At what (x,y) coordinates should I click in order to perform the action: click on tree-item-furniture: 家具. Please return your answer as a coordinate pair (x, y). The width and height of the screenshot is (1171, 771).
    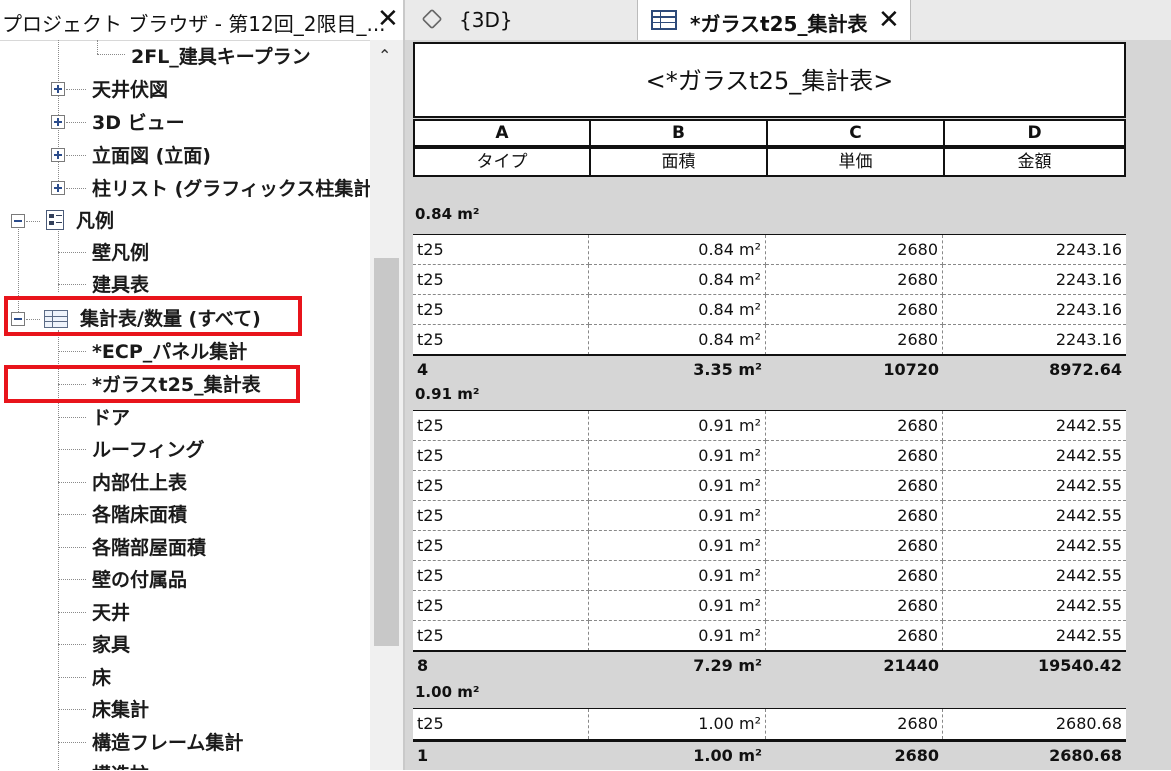
    Looking at the image, I should click on (185, 644).